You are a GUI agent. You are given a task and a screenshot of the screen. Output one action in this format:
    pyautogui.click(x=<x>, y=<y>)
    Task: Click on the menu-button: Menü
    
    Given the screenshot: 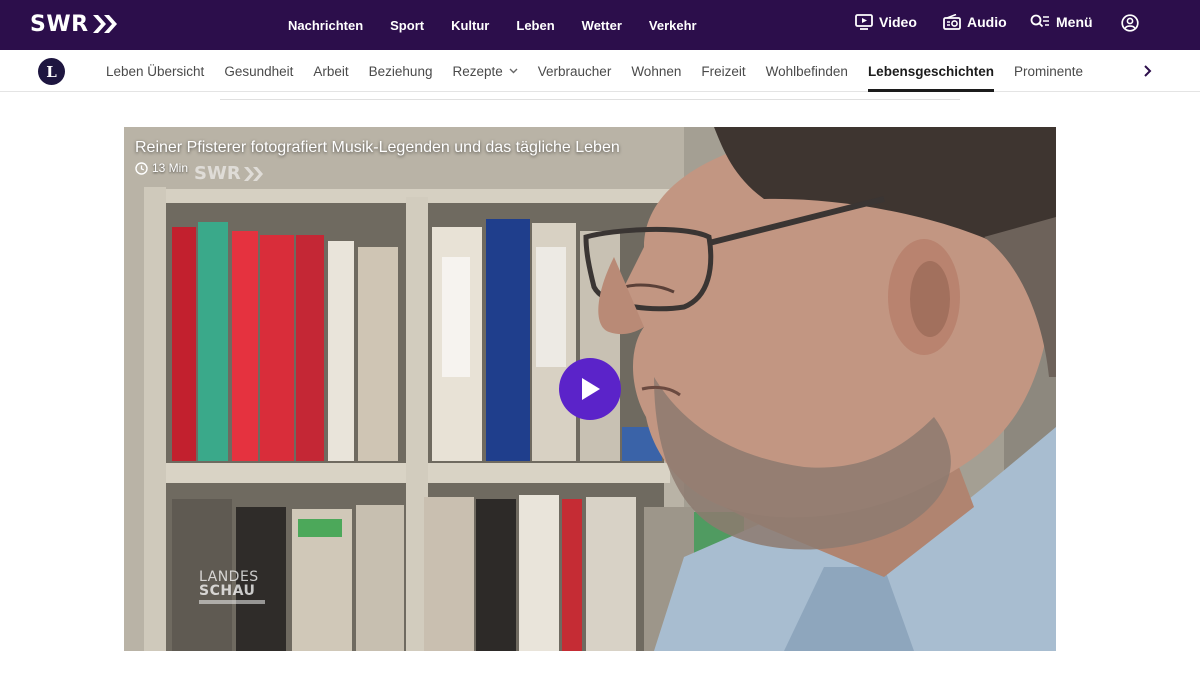 What is the action you would take?
    pyautogui.click(x=1061, y=22)
    